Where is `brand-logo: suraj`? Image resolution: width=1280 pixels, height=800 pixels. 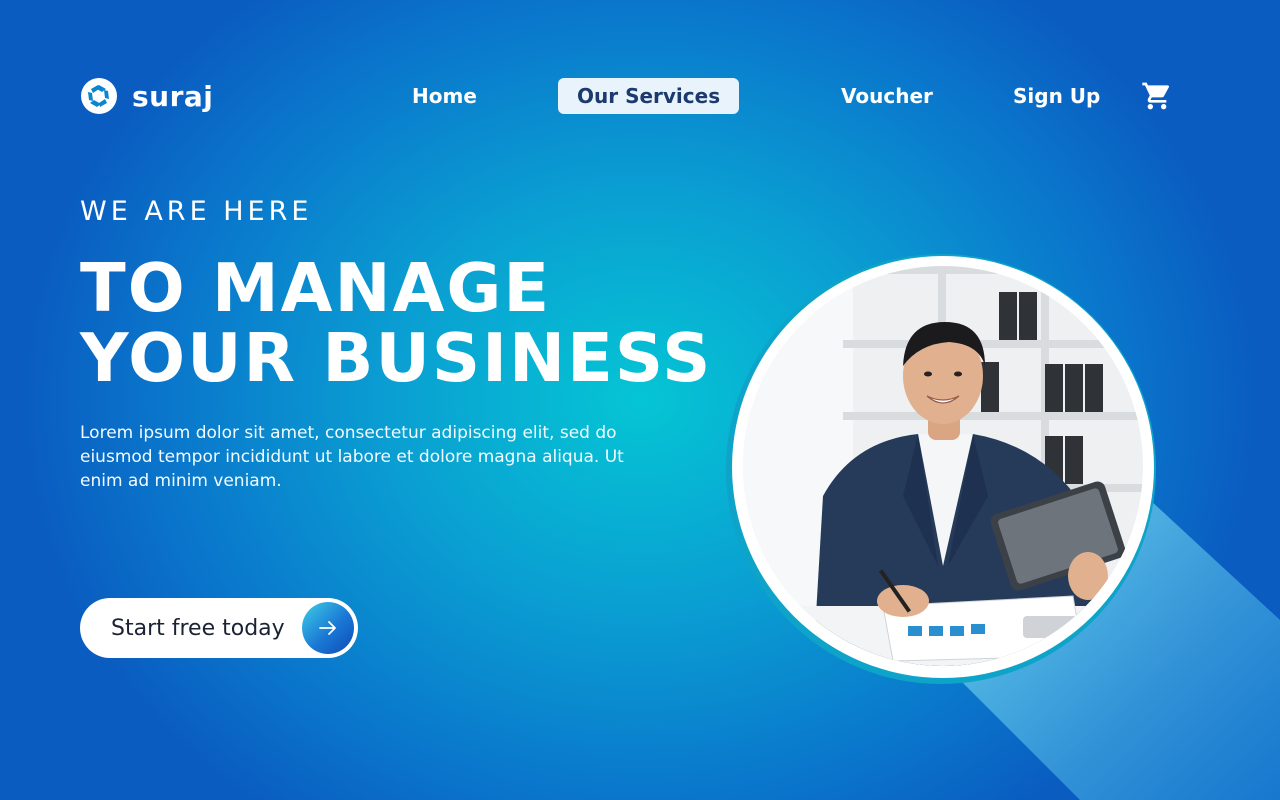
brand-logo: suraj is located at coordinates (146, 96).